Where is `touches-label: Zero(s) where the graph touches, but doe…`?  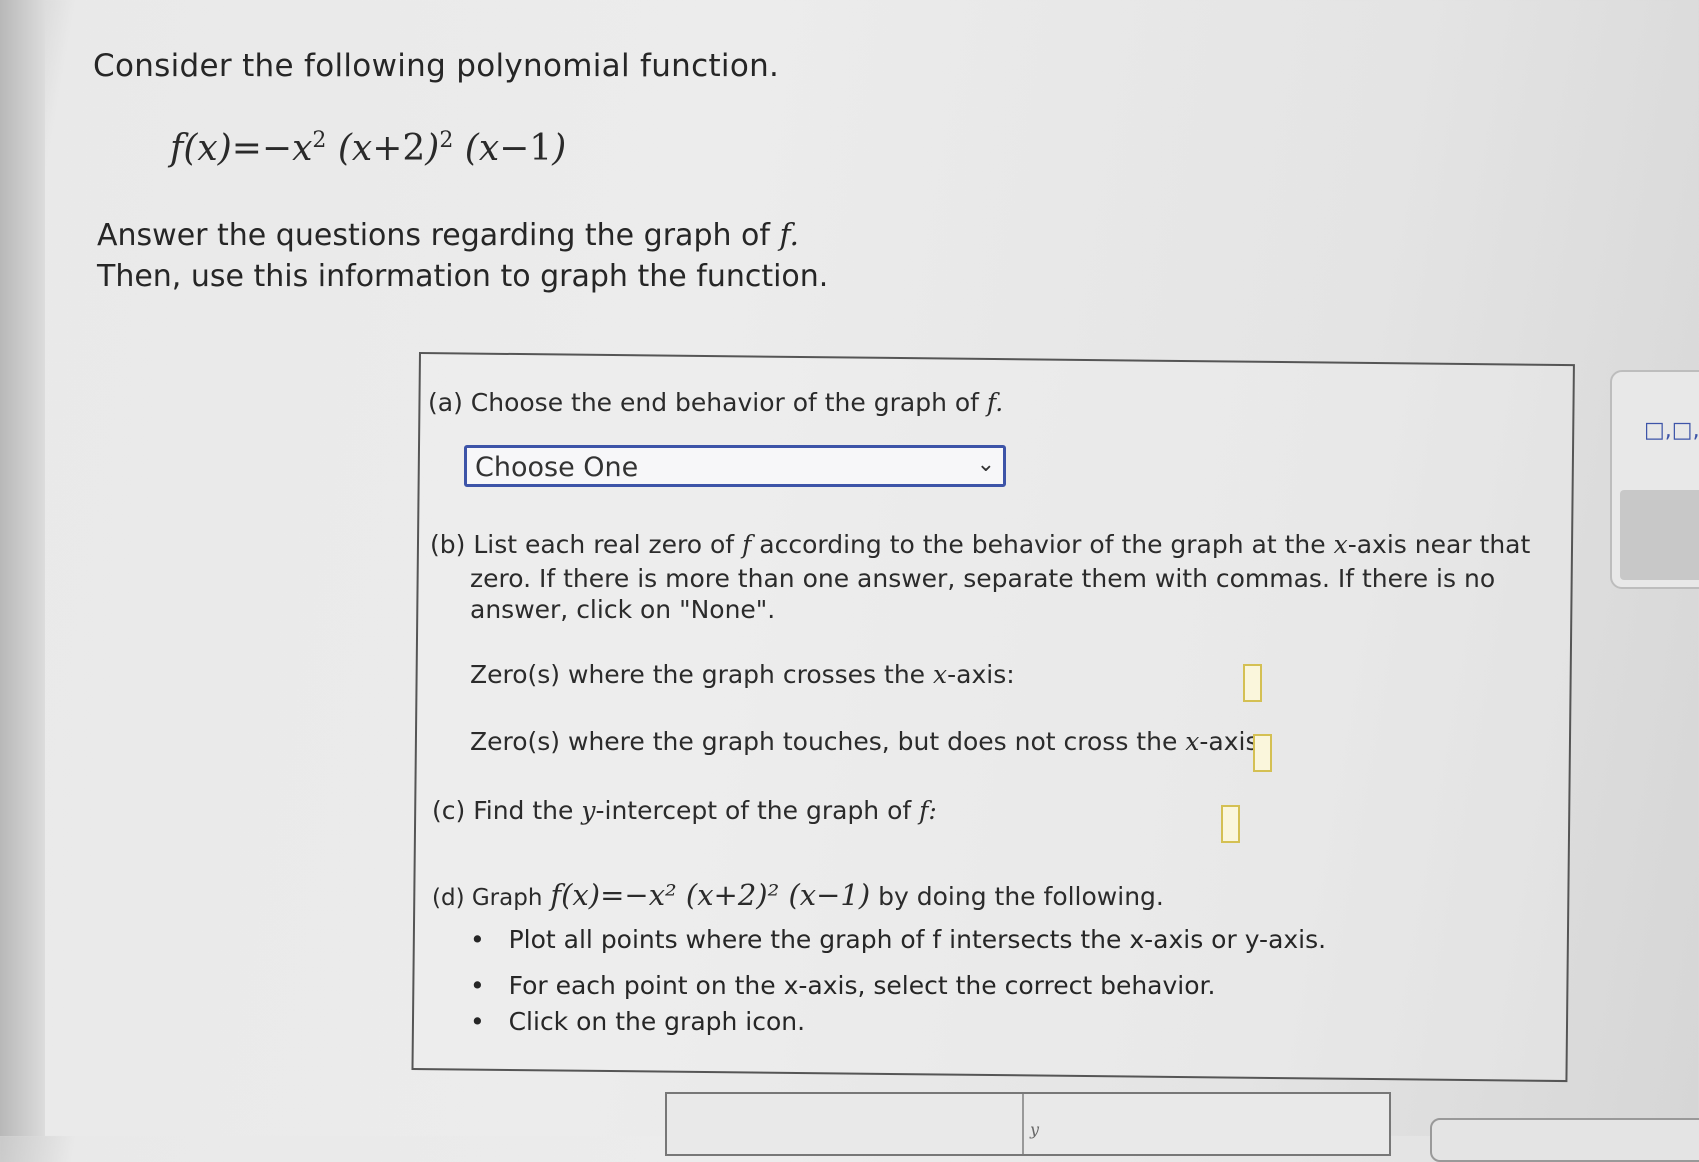 touches-label: Zero(s) where the graph touches, but doe… is located at coordinates (868, 741).